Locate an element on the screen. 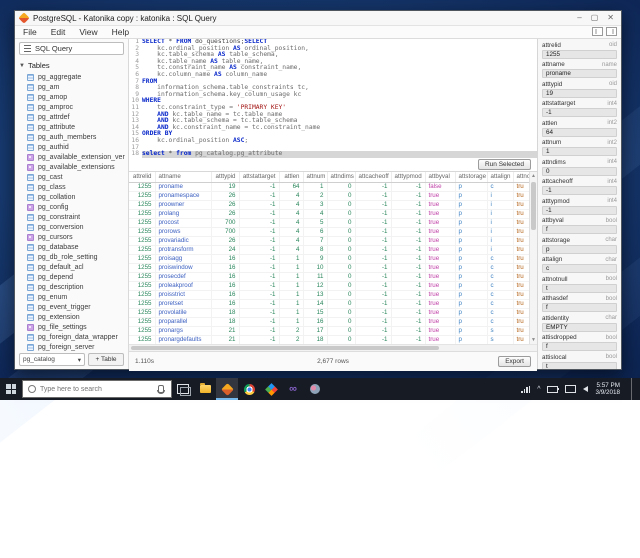  cell-attnum: 2 is located at coordinates (315, 196).